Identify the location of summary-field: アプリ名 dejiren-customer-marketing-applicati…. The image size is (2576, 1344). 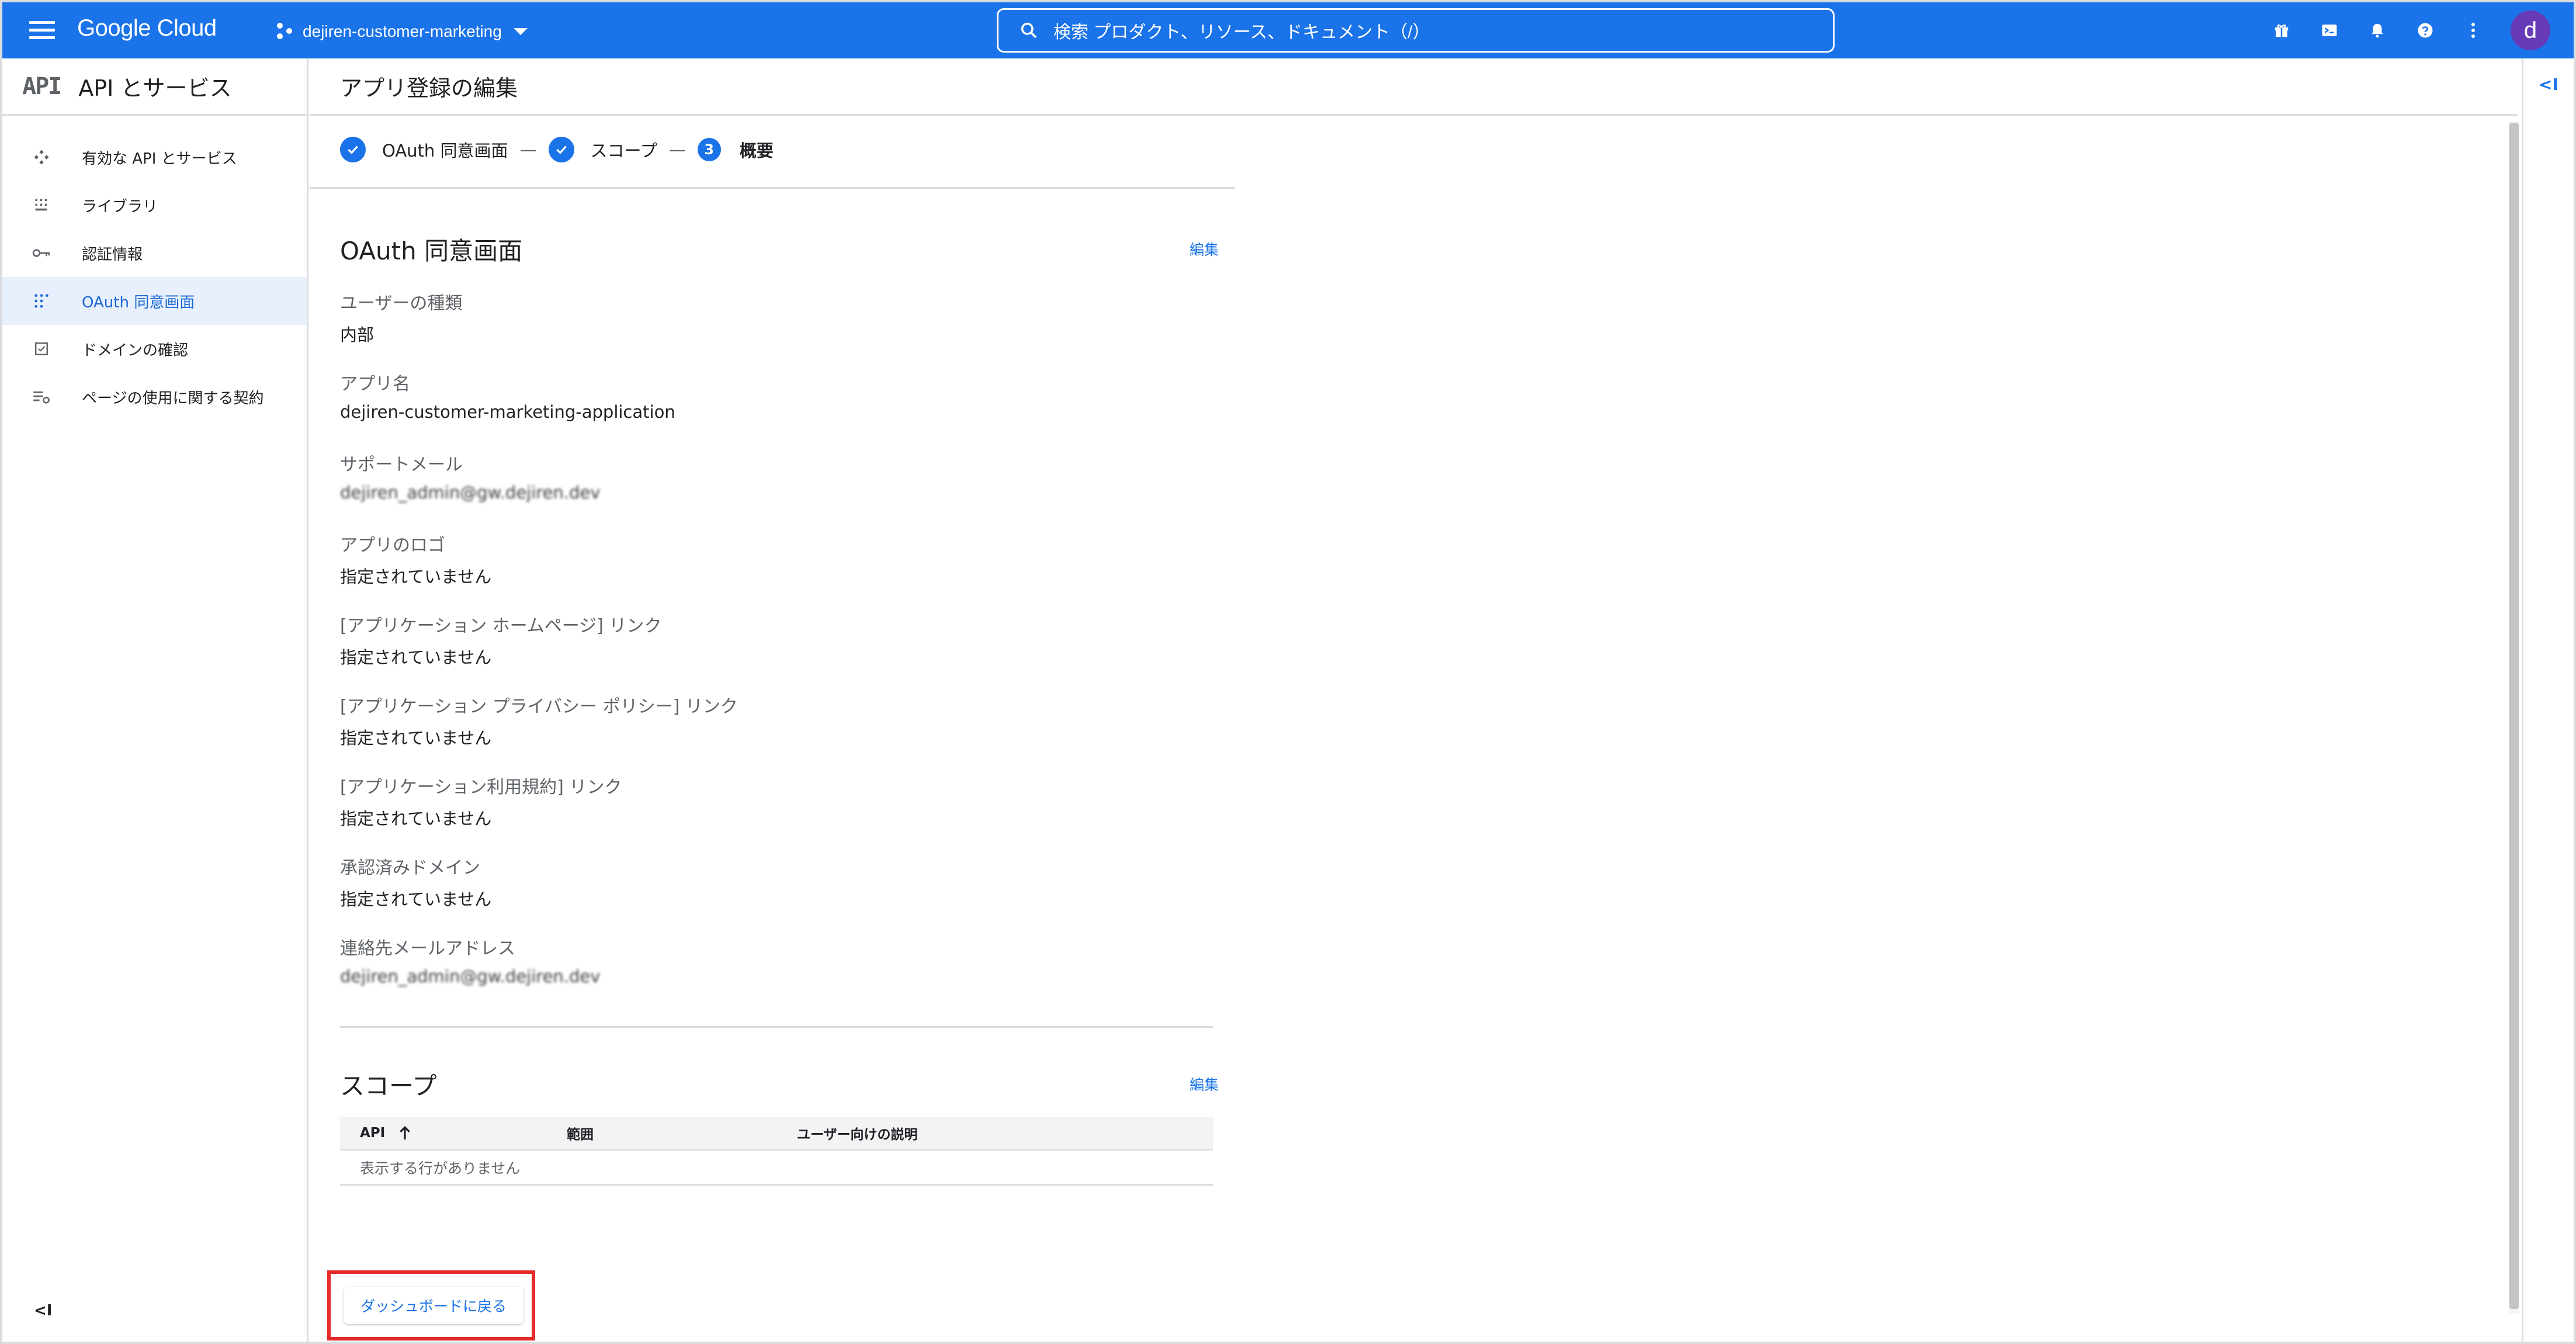
(791, 398).